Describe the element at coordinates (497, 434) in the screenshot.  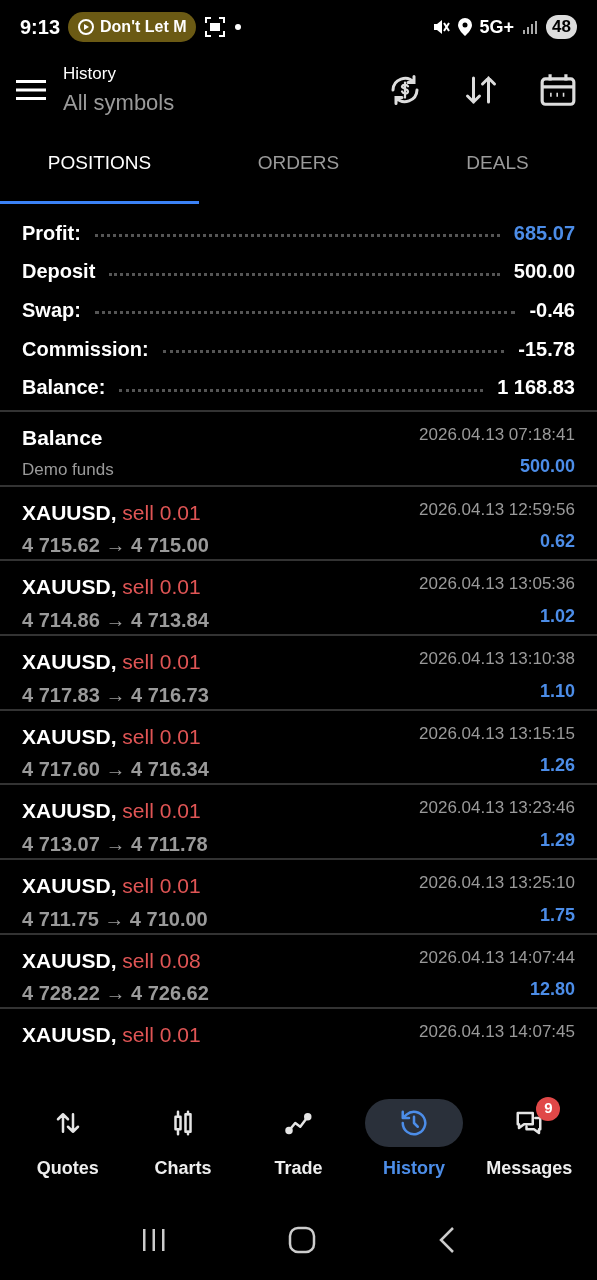
I see `entry-time: 2026.04.13 07:18:41` at that location.